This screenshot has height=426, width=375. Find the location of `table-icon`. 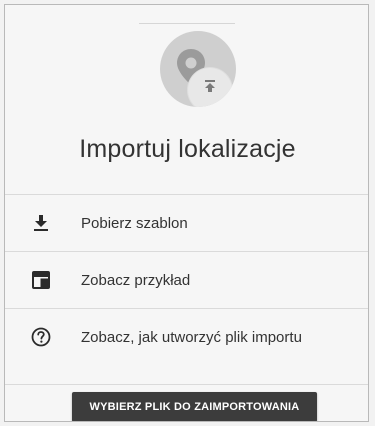

table-icon is located at coordinates (41, 280).